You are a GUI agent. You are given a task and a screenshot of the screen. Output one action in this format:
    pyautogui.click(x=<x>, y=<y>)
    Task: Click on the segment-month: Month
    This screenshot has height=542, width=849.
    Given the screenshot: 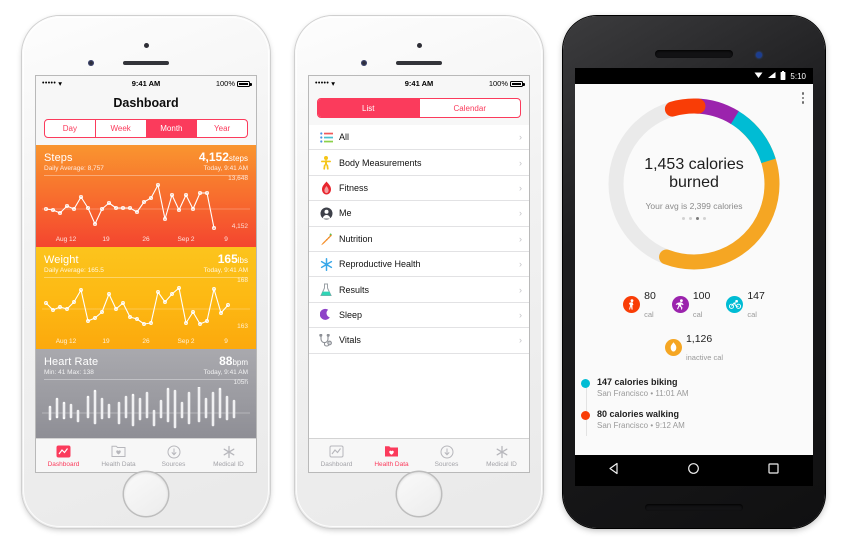 What is the action you would take?
    pyautogui.click(x=172, y=128)
    